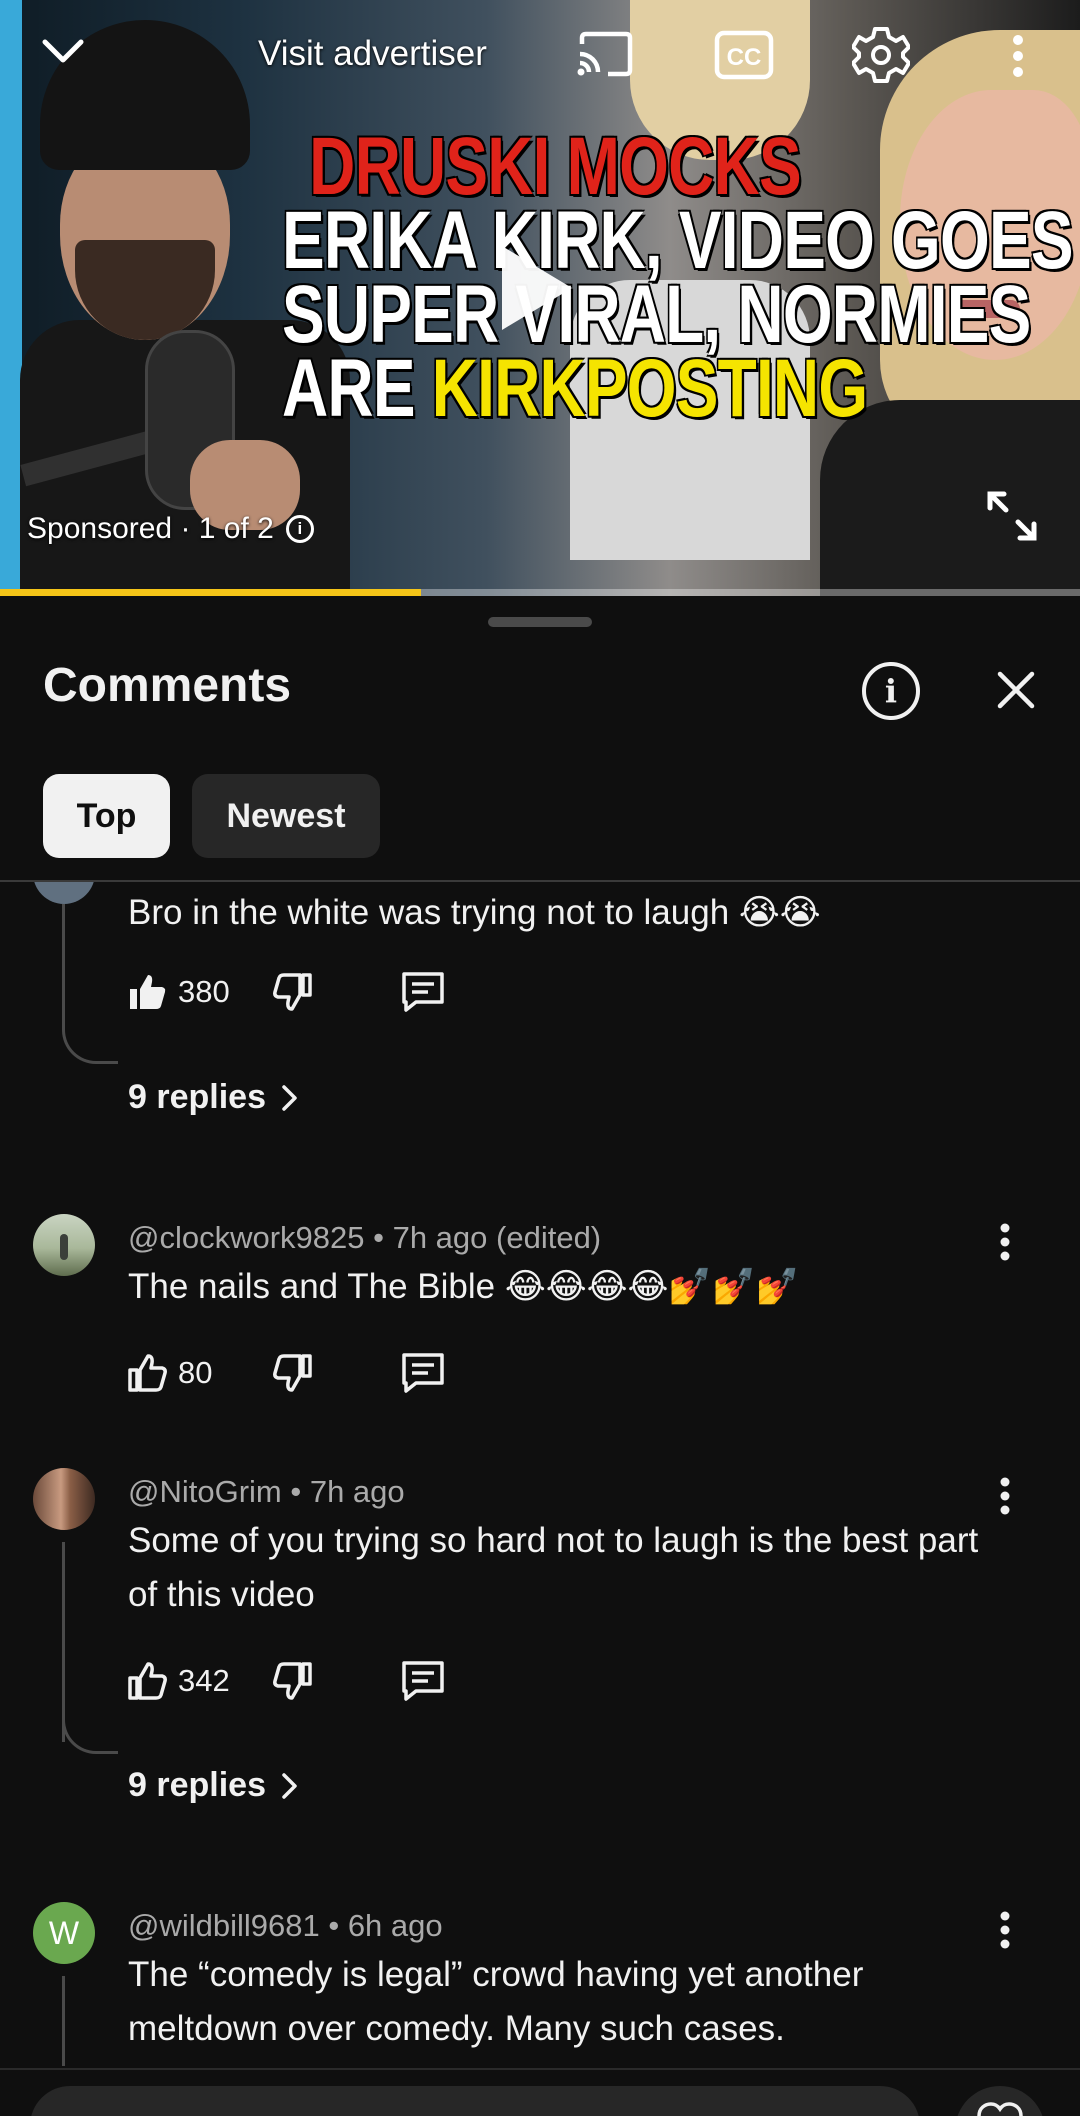  I want to click on fullscreen-icon, so click(1012, 516).